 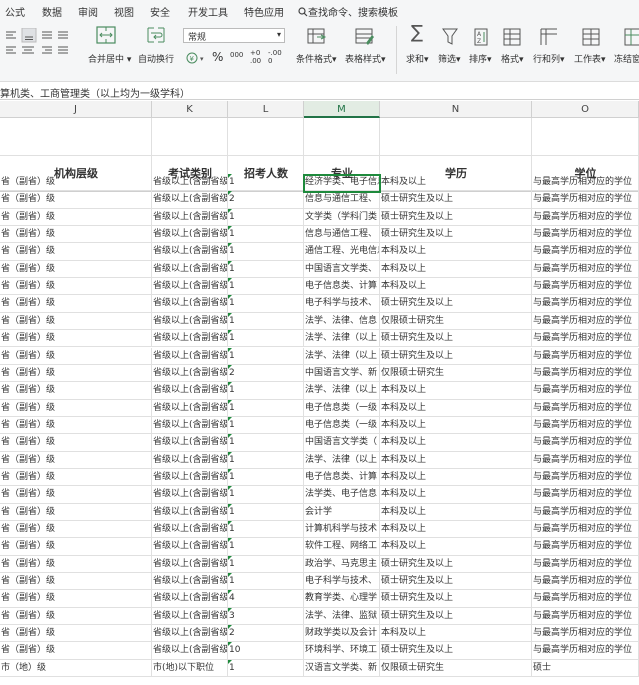 What do you see at coordinates (342, 530) in the screenshot?
I see `cell-major: 计算机科学与技术` at bounding box center [342, 530].